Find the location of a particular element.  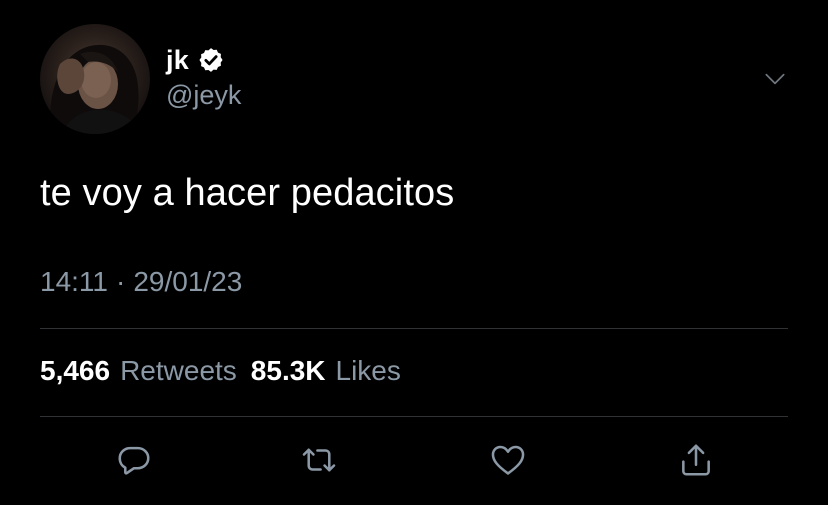

tweet-date: 29/01/23 is located at coordinates (188, 281).